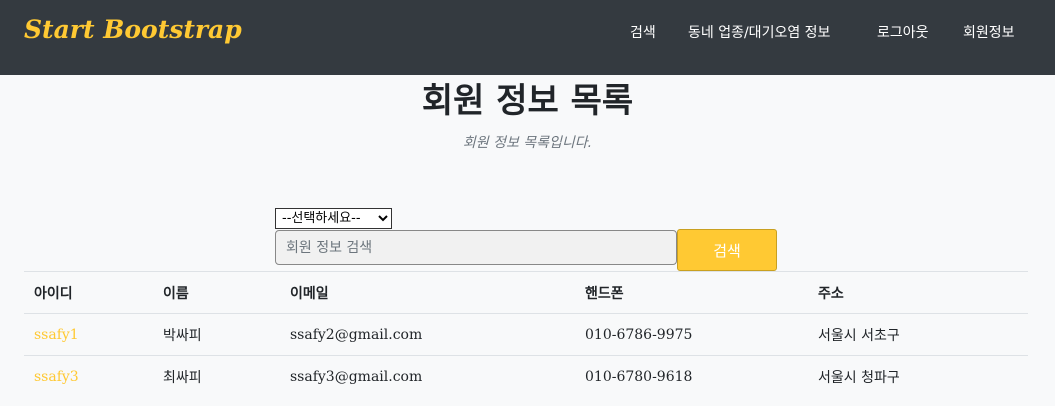  What do you see at coordinates (527, 101) in the screenshot?
I see `page-title: 회원 정보 목록` at bounding box center [527, 101].